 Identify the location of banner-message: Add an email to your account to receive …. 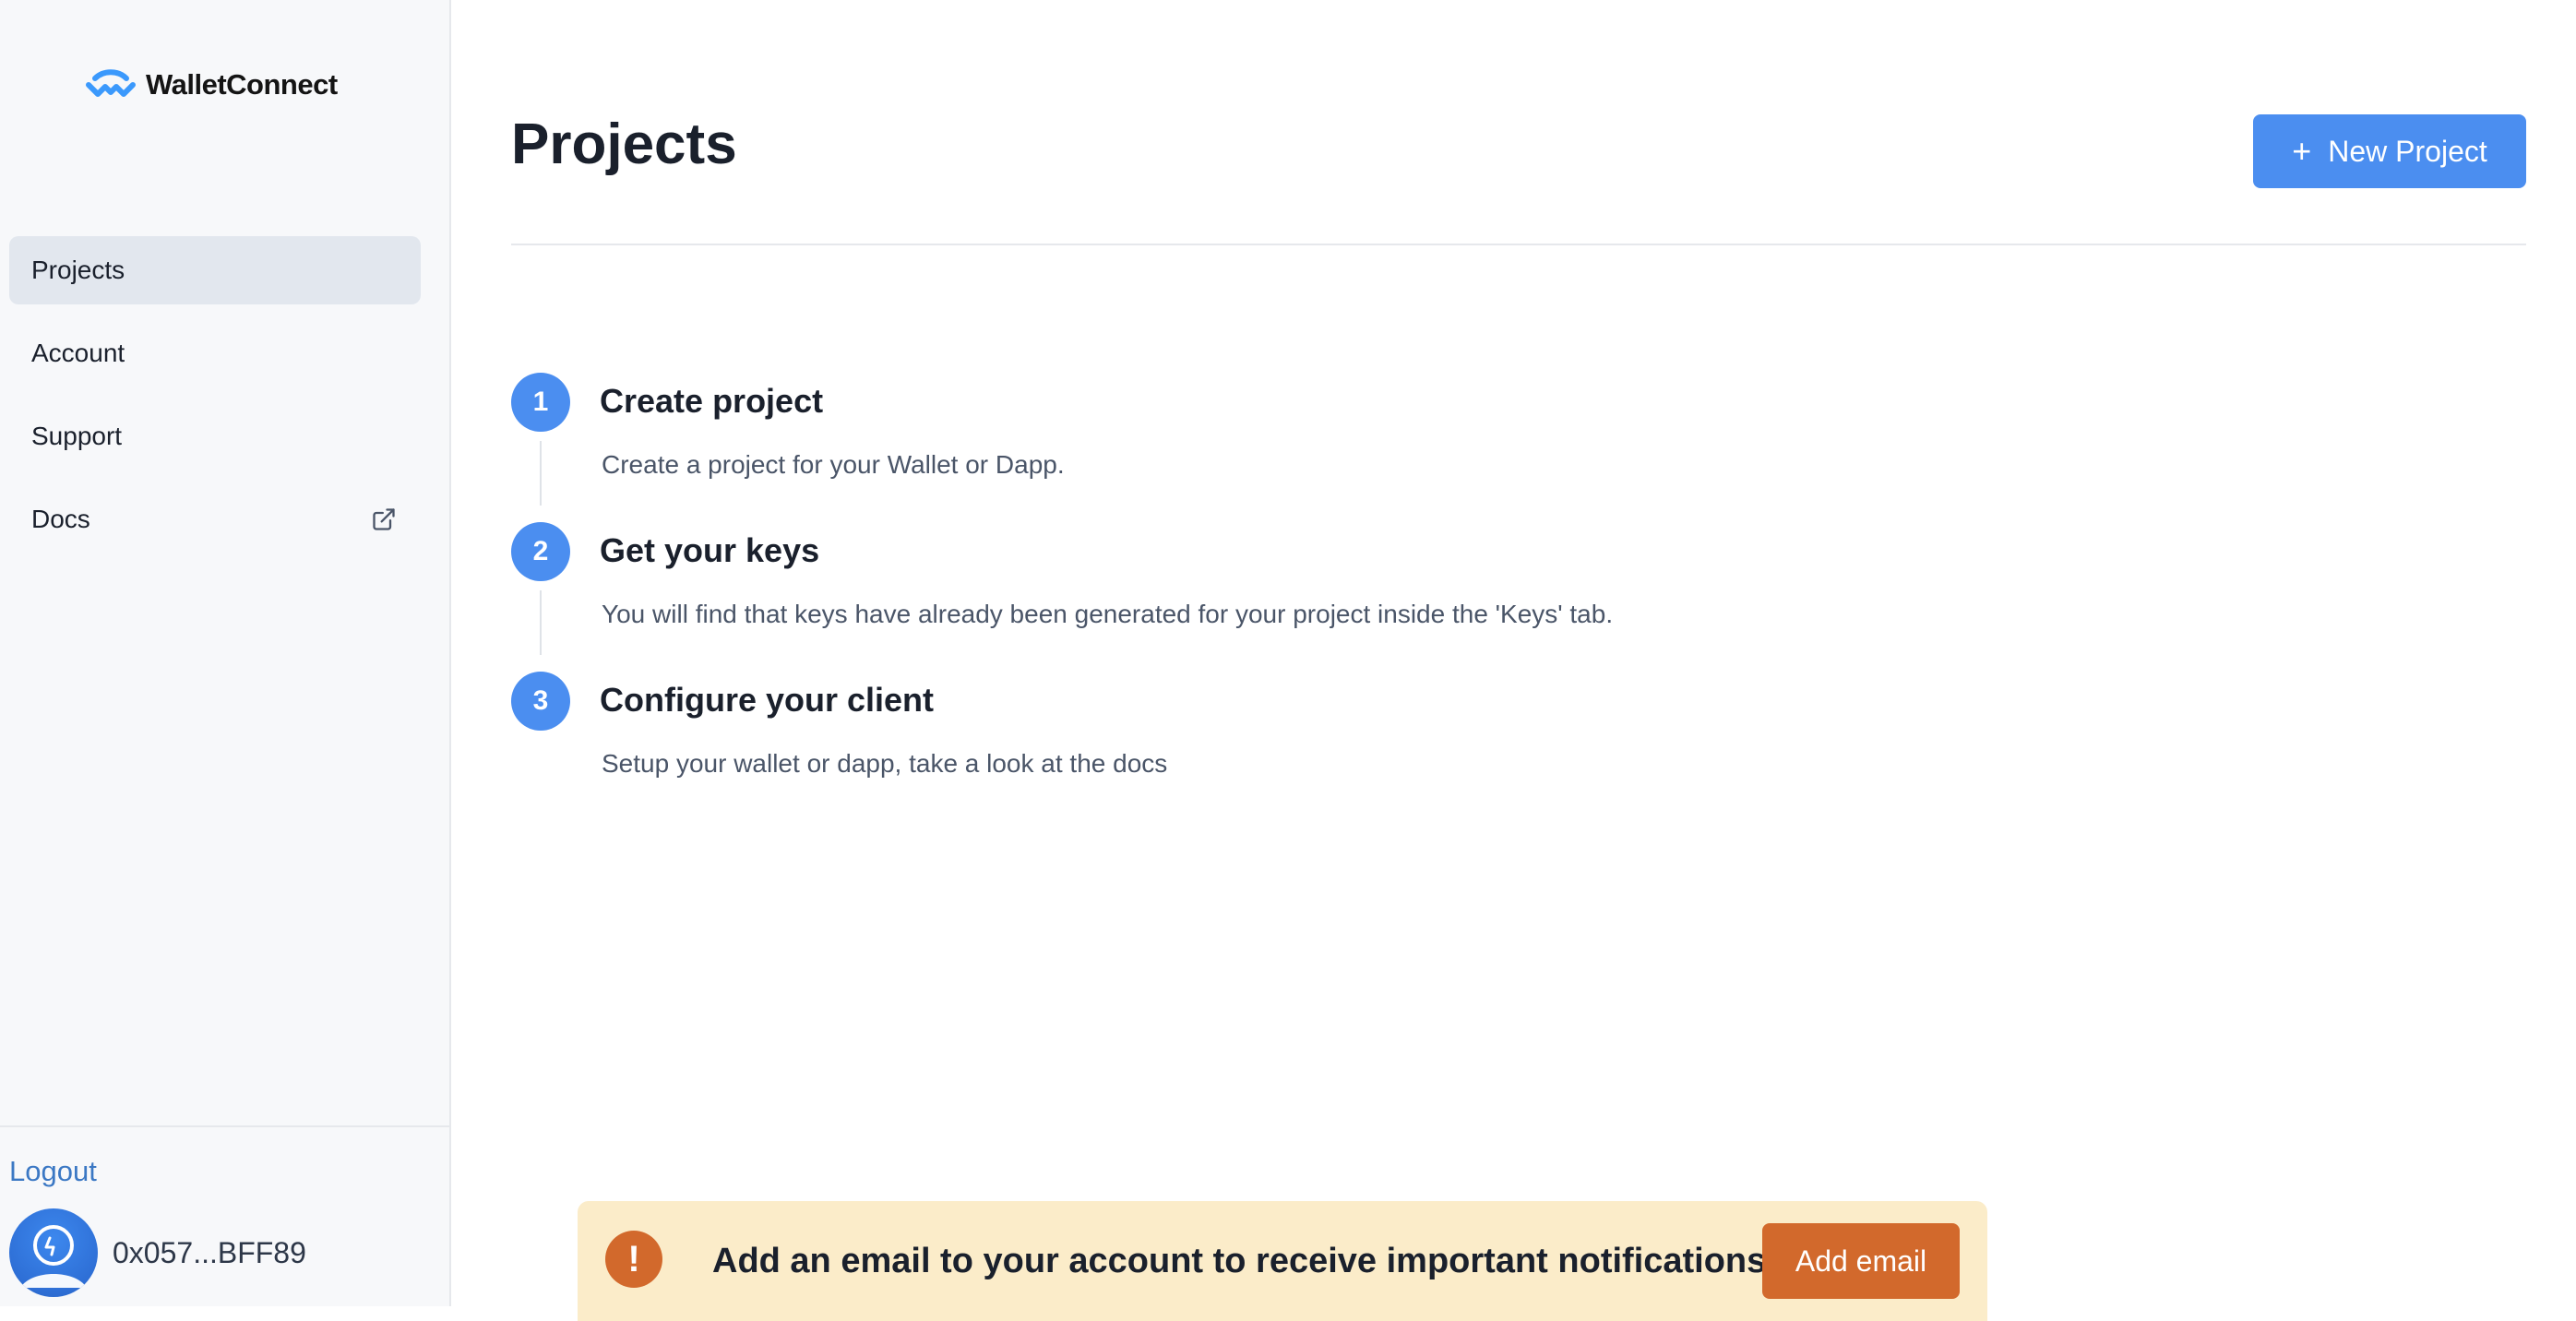
(1244, 1261).